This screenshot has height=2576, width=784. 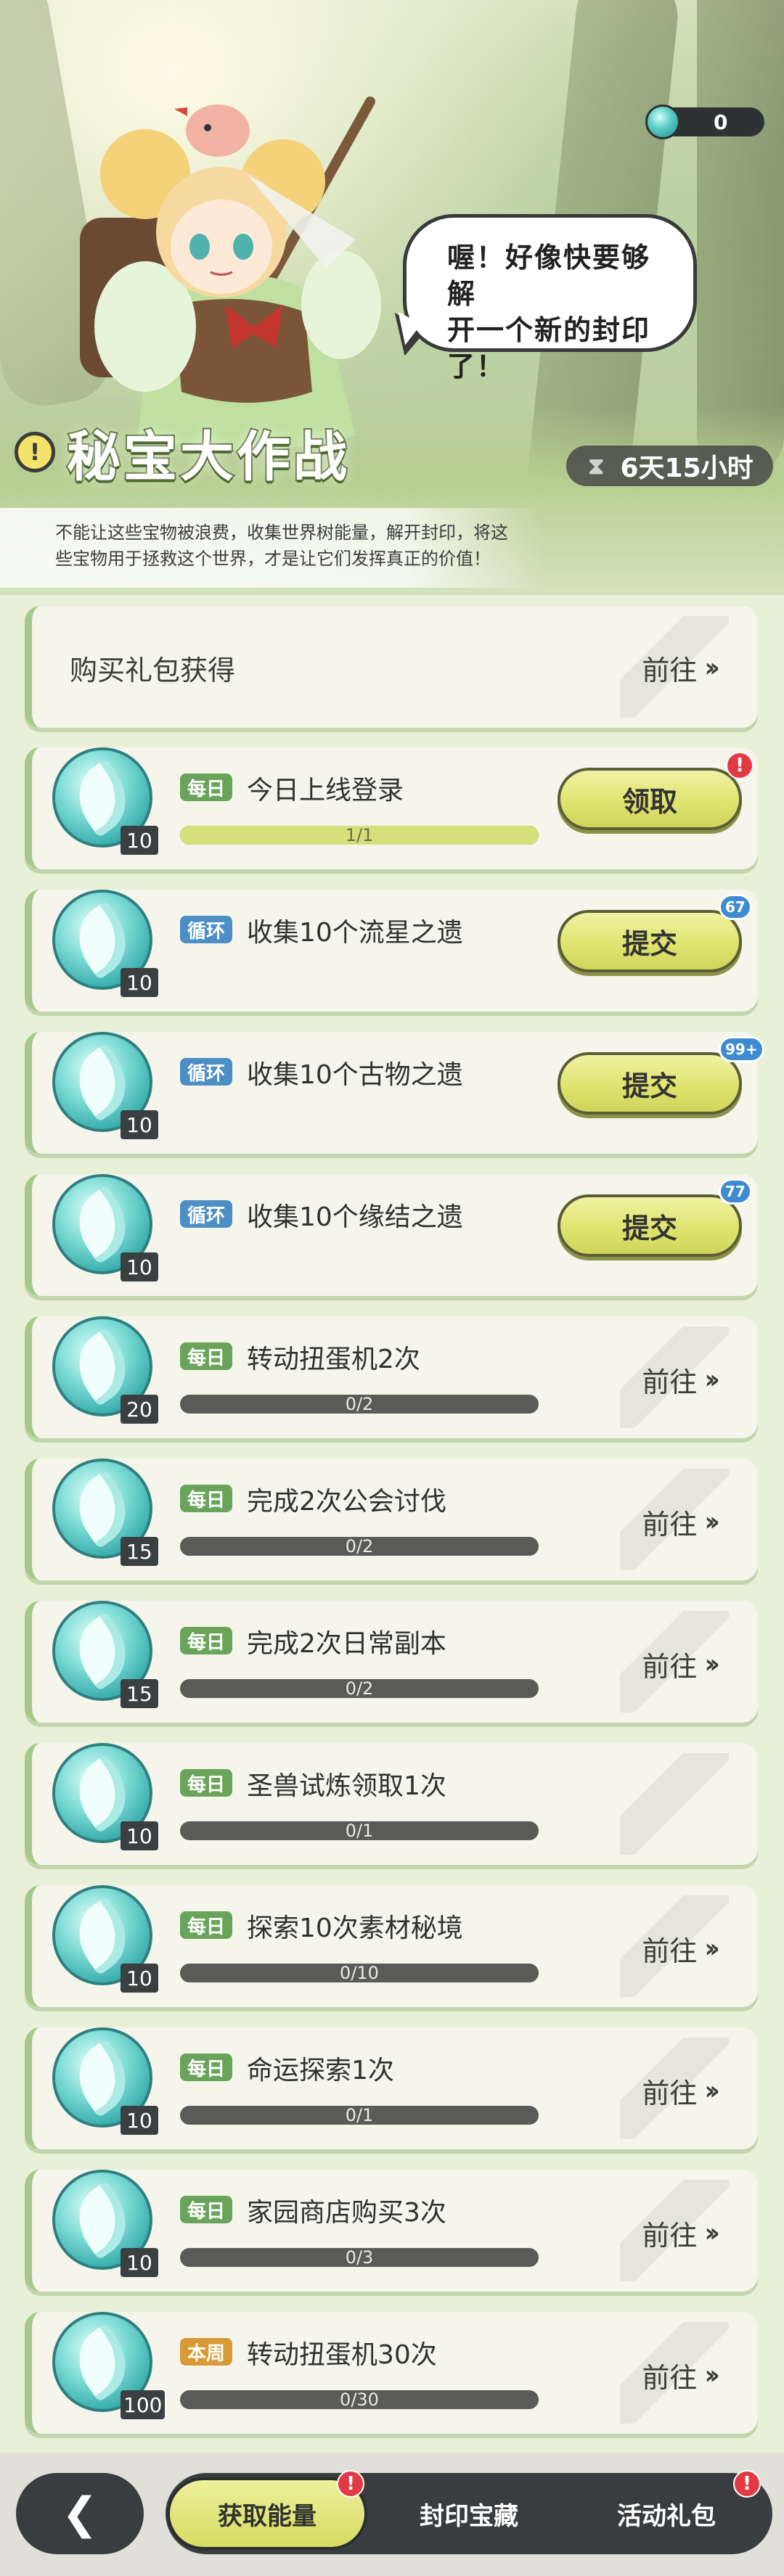 What do you see at coordinates (355, 1928) in the screenshot?
I see `task-name: 探索10次素材秘境` at bounding box center [355, 1928].